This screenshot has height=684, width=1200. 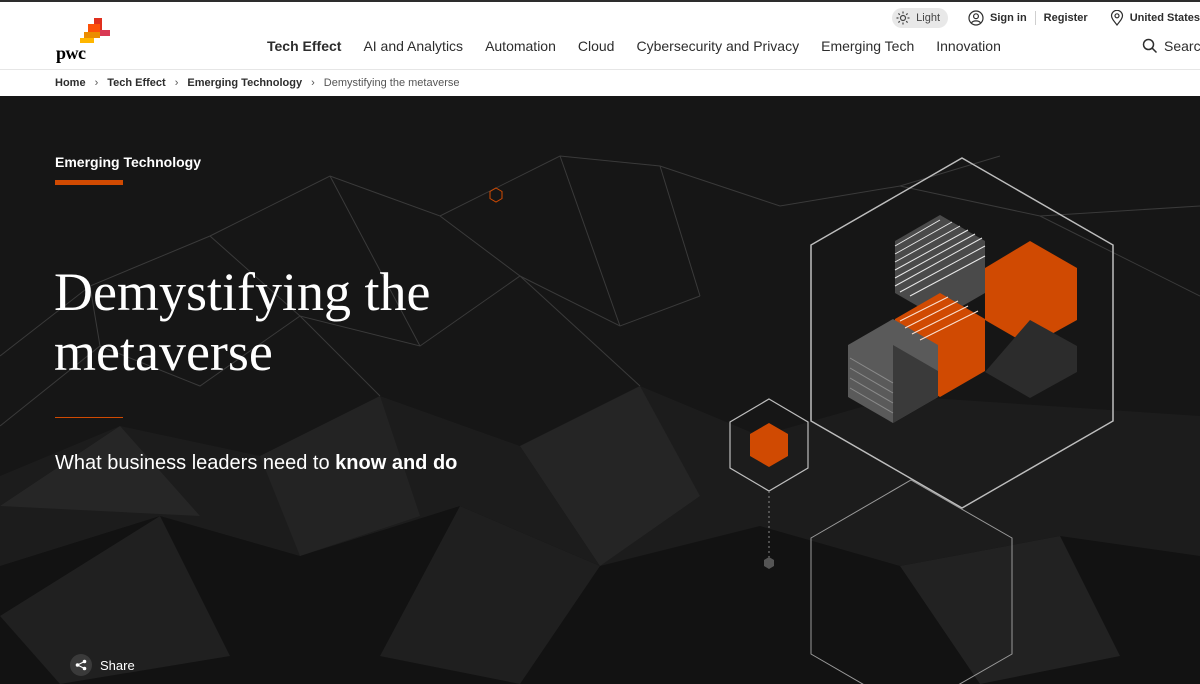 I want to click on sign-in-link: Sign in, so click(x=997, y=18).